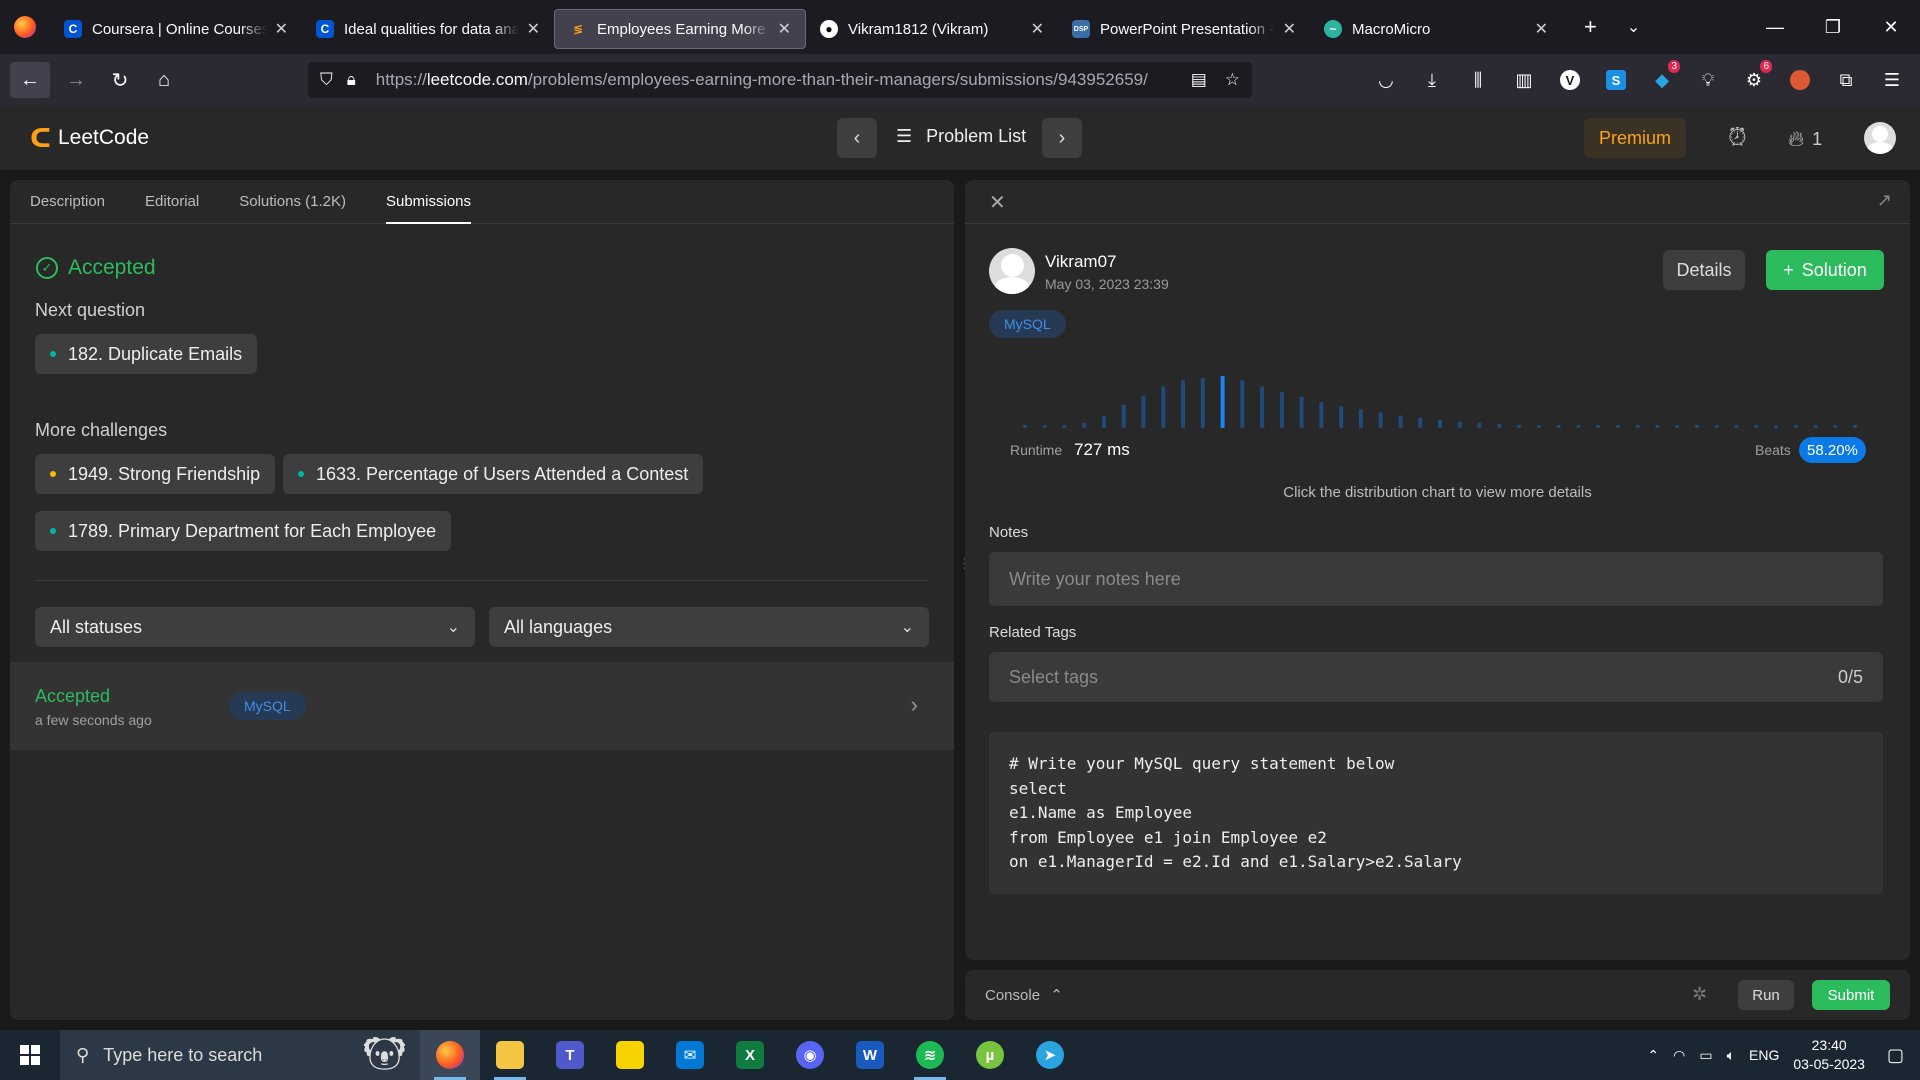 The height and width of the screenshot is (1080, 1920). I want to click on browser-tab-macromicro: ~ MacroMicro ✕, so click(1436, 29).